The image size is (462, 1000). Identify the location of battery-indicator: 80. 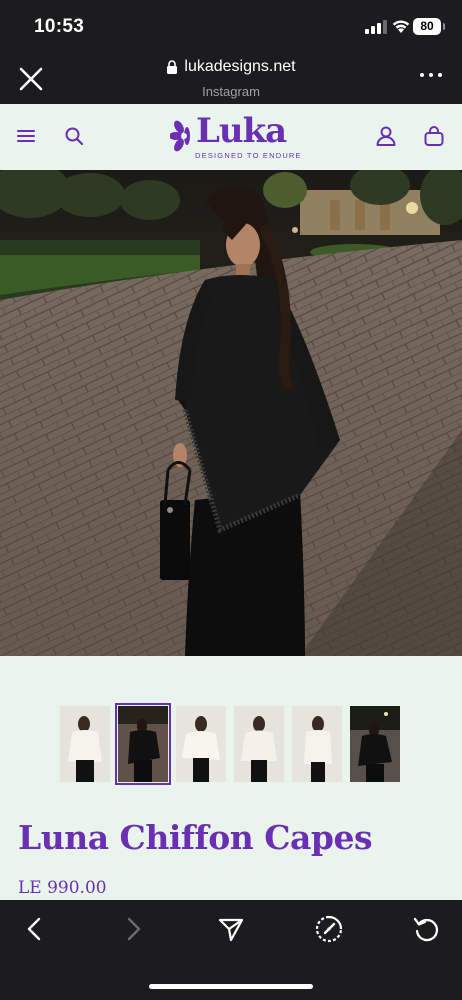
(429, 26).